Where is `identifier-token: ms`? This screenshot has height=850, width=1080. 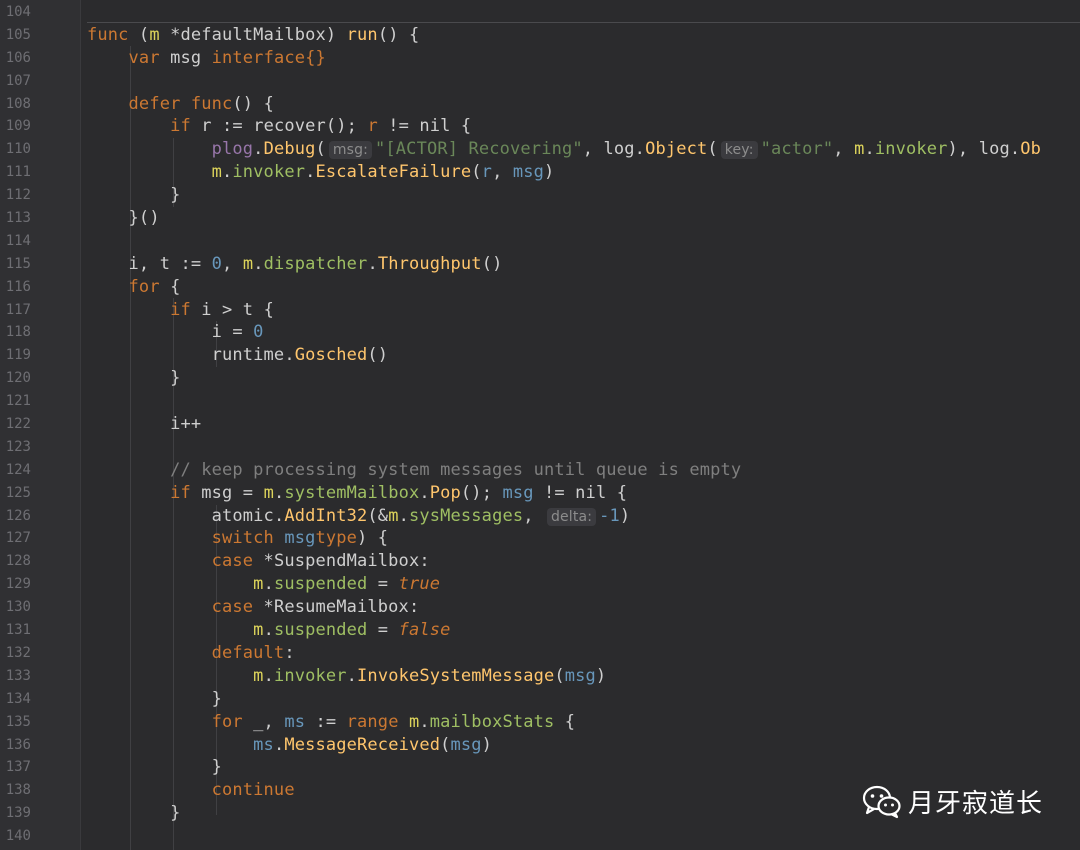
identifier-token: ms is located at coordinates (295, 721).